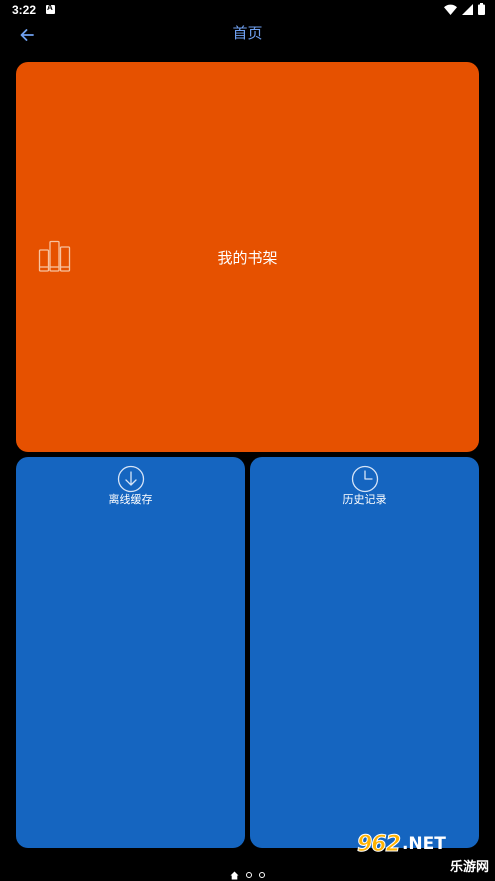 The height and width of the screenshot is (881, 495). Describe the element at coordinates (234, 875) in the screenshot. I see `home-icon` at that location.